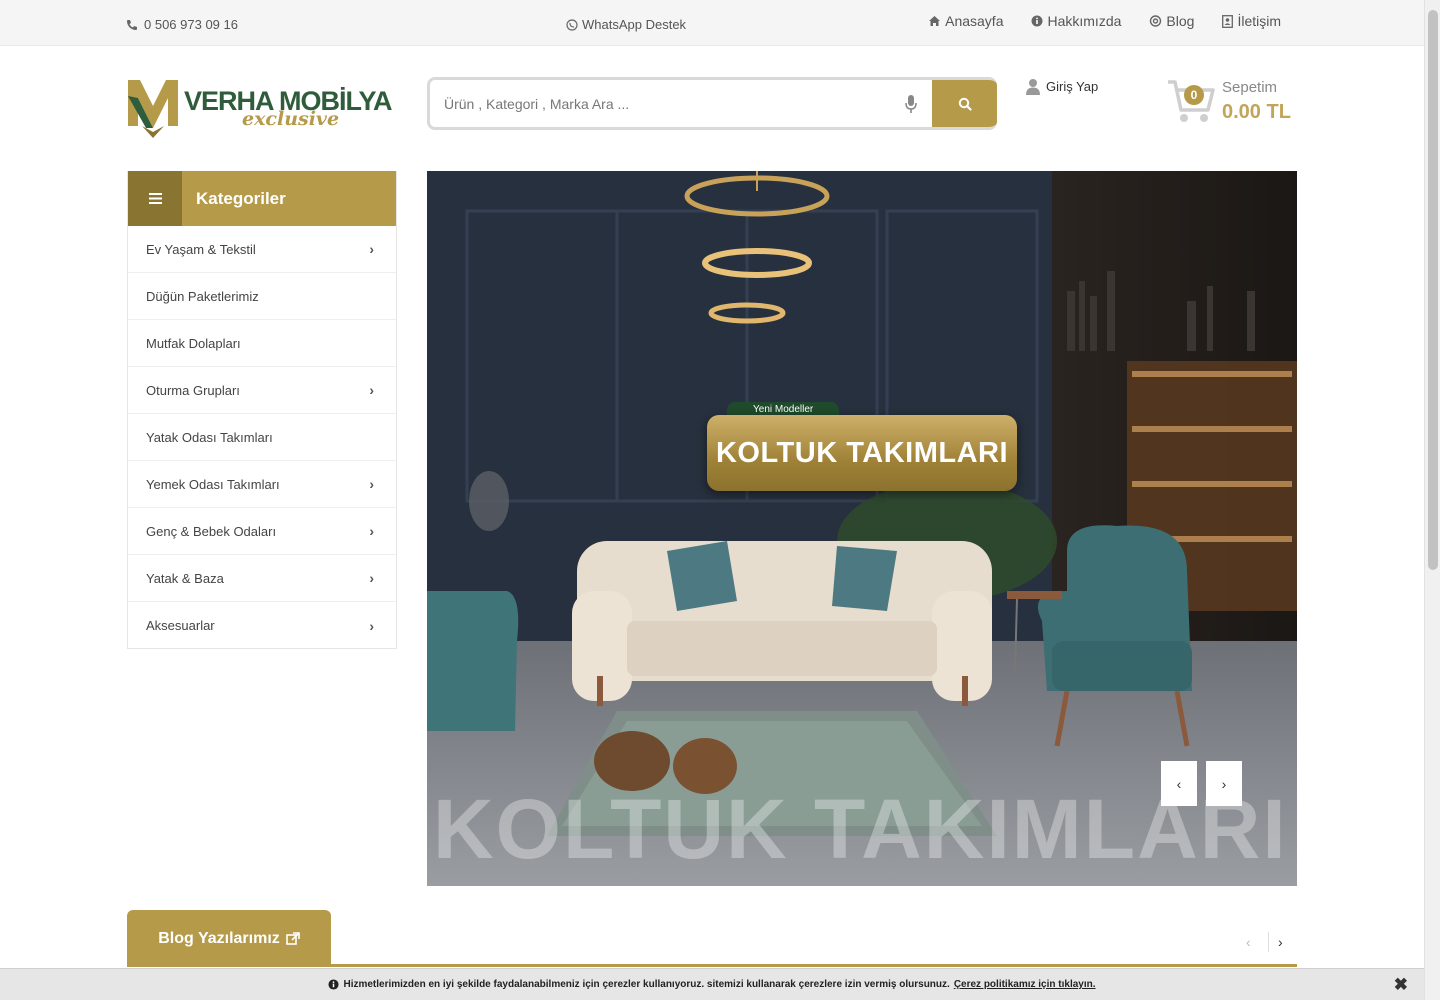 Image resolution: width=1440 pixels, height=1000 pixels. I want to click on category-item-genc-bebek-odalari: Genç & Bebek Odaları ›, so click(262, 531).